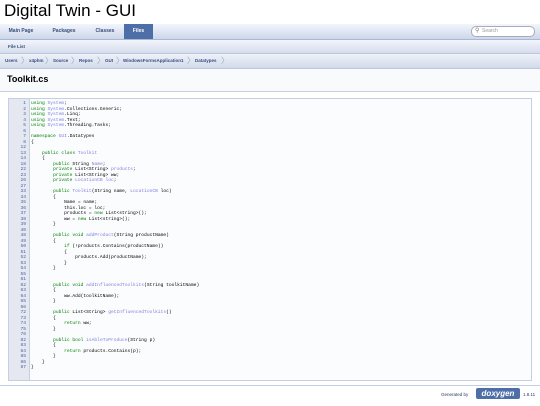  What do you see at coordinates (17, 191) in the screenshot?
I see `line-number: 33` at bounding box center [17, 191].